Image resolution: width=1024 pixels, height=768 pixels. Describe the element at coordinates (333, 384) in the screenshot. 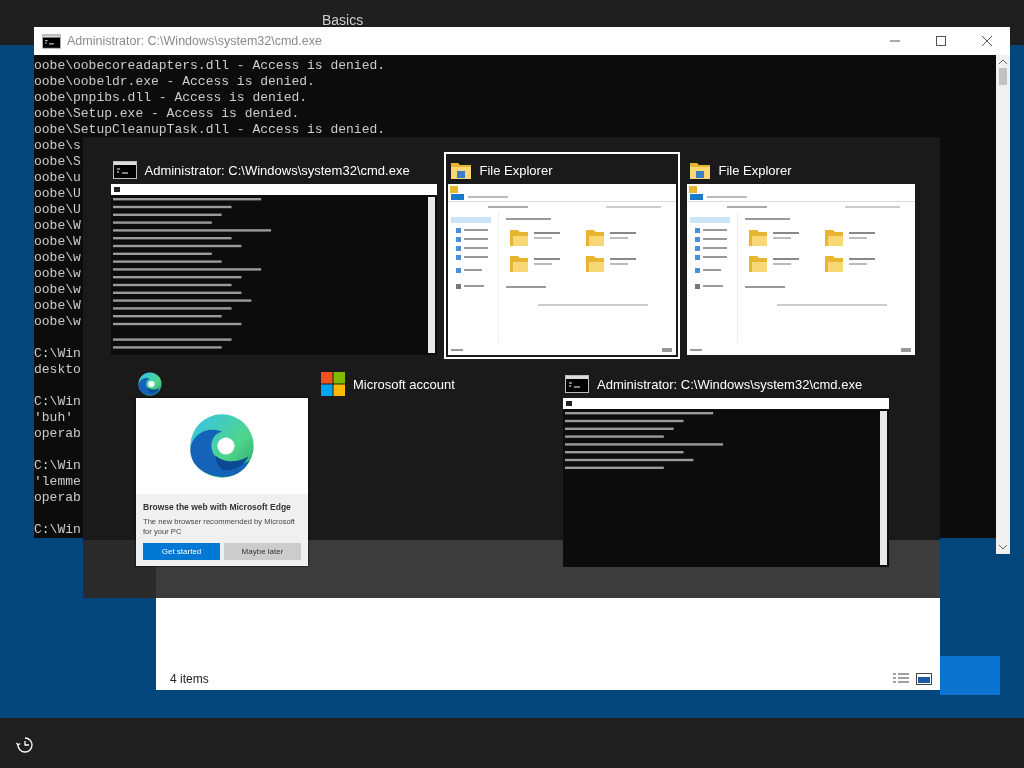

I see `microsoft-logo-icon` at that location.